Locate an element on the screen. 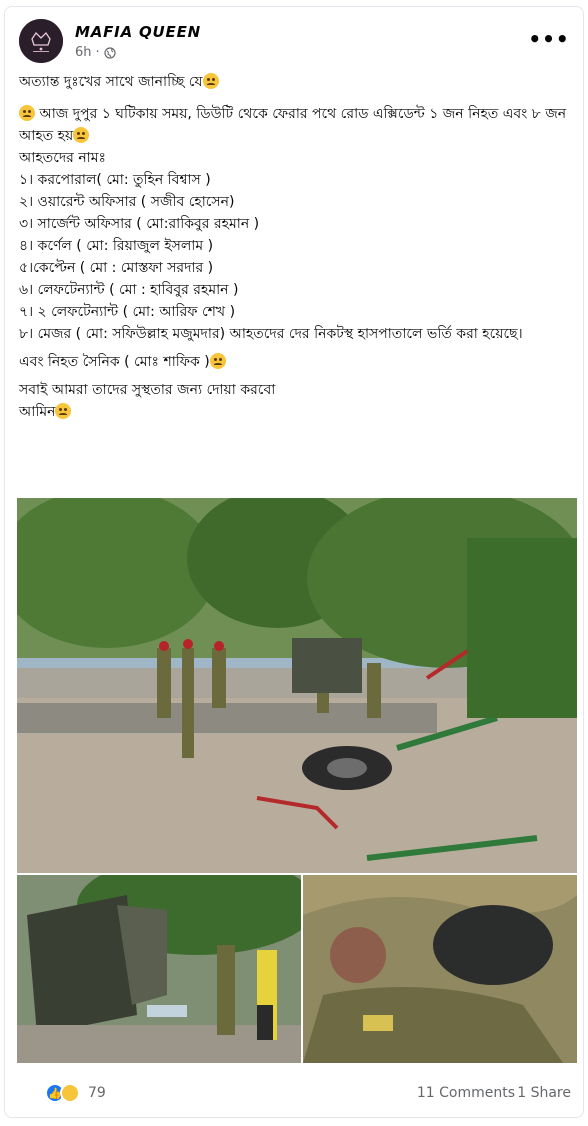 The height and width of the screenshot is (1126, 588). more-options-icon: ••• is located at coordinates (548, 39).